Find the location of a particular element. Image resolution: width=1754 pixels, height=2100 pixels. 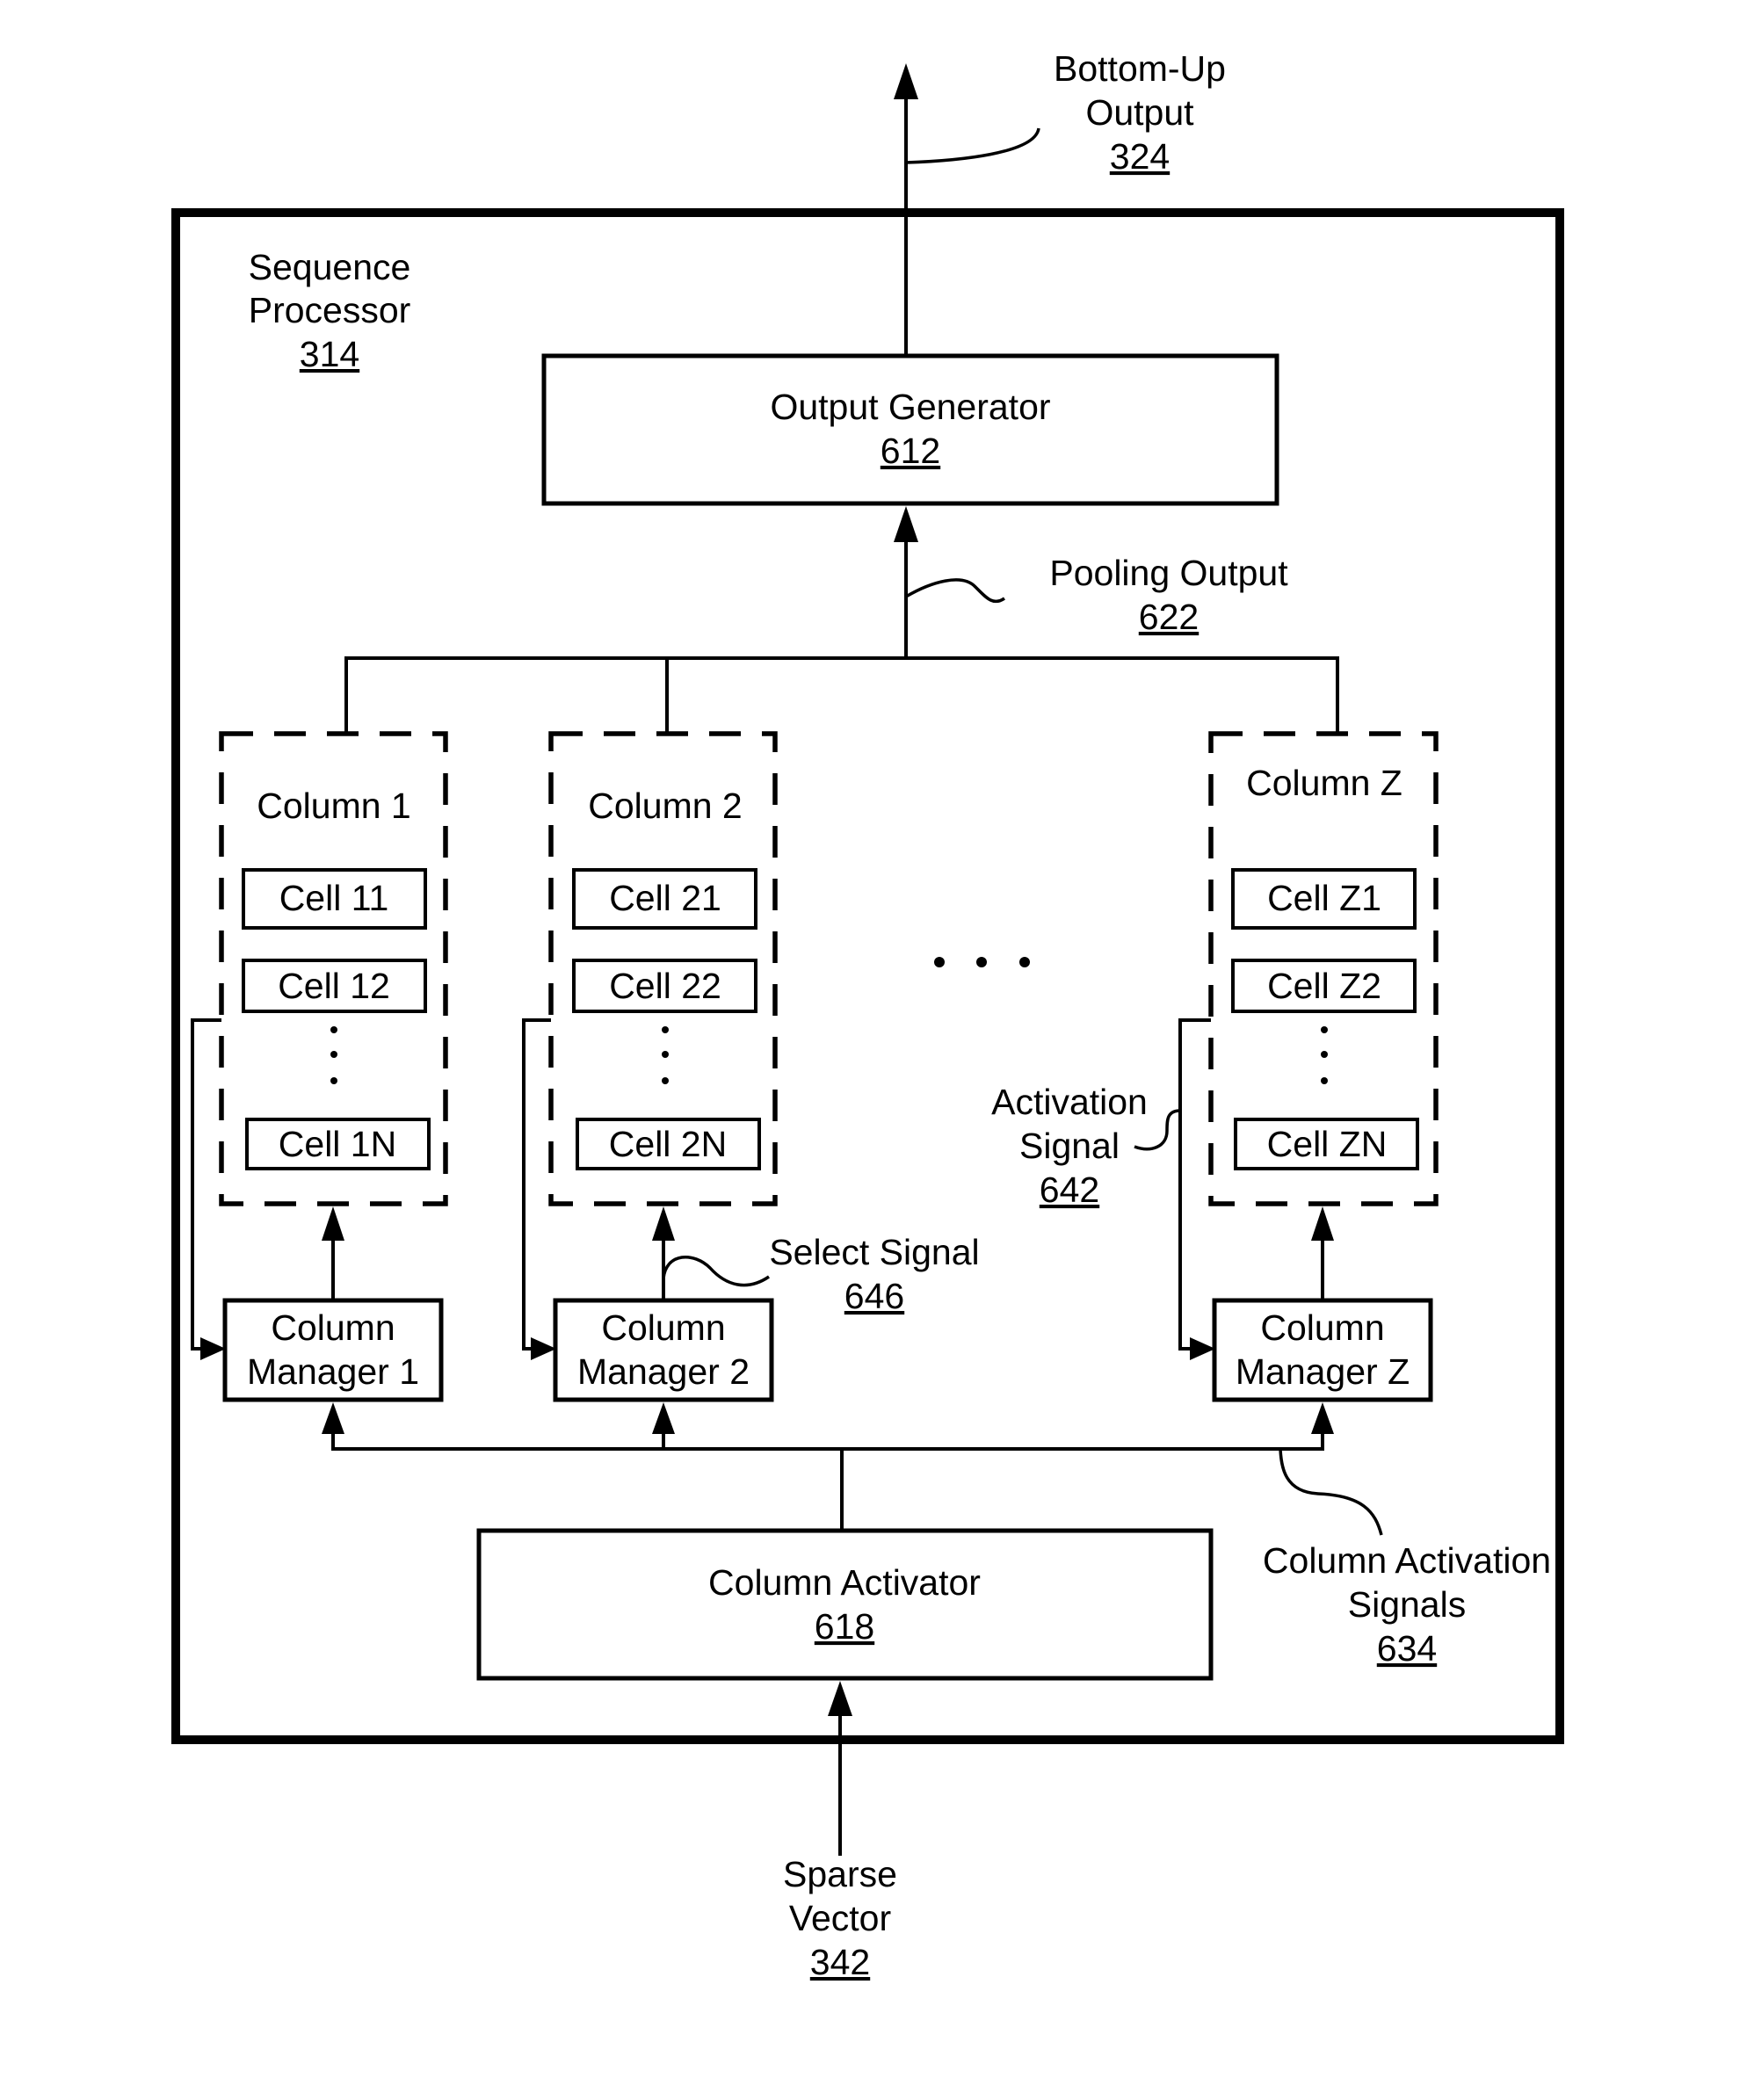

sequence-processor-title-line1: Sequence is located at coordinates (330, 267).